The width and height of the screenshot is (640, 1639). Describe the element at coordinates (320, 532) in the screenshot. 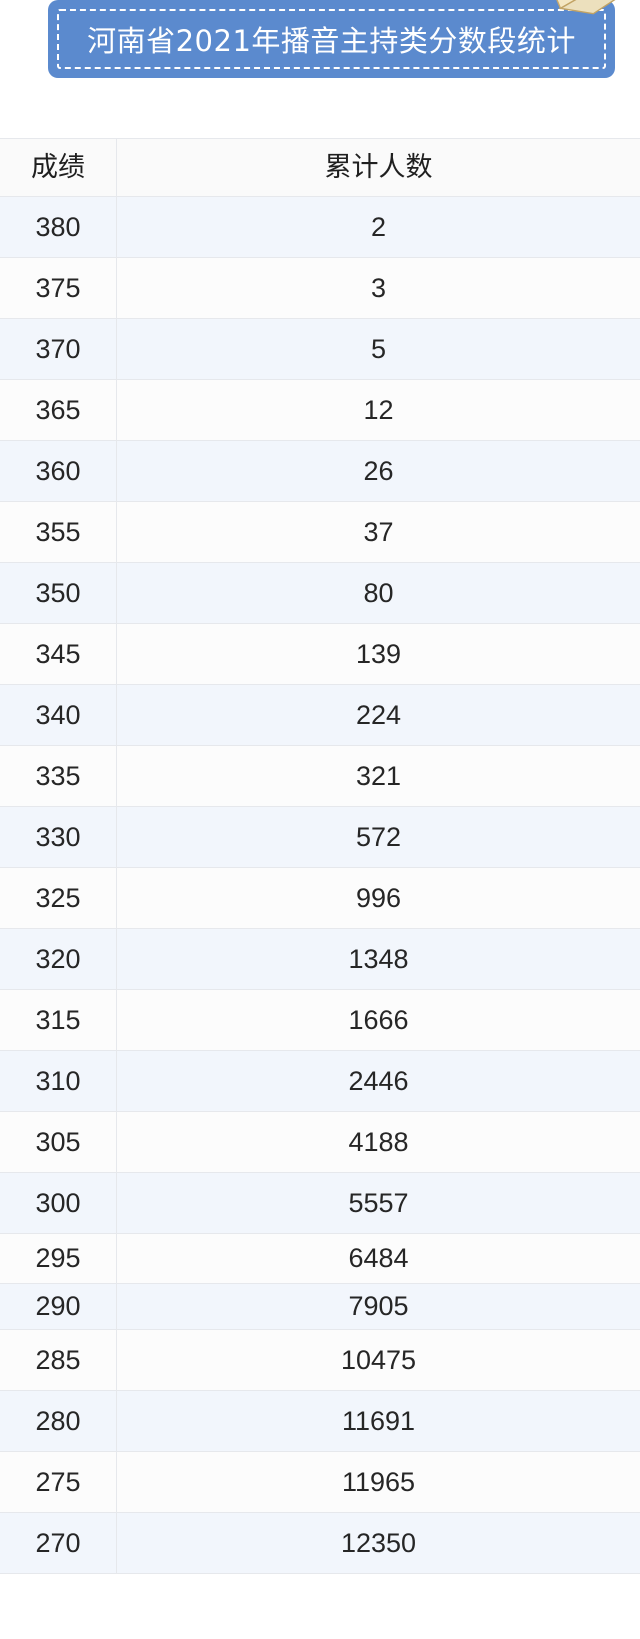

I see `table-row: 355 37` at that location.